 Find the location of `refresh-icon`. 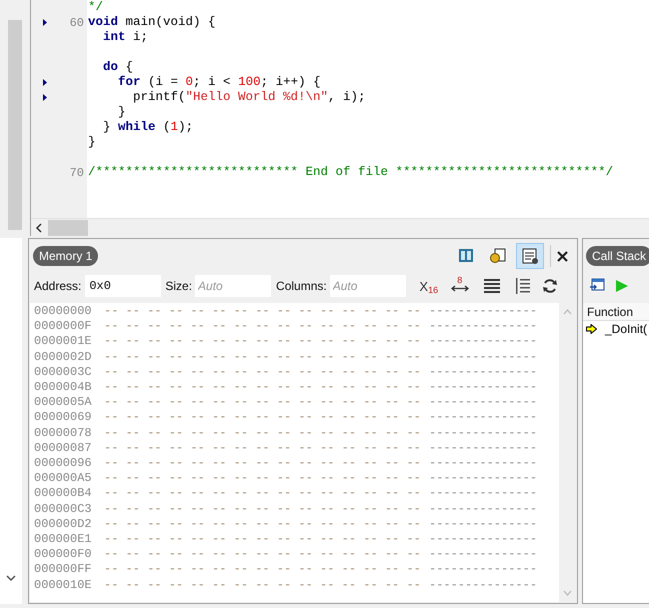

refresh-icon is located at coordinates (550, 286).